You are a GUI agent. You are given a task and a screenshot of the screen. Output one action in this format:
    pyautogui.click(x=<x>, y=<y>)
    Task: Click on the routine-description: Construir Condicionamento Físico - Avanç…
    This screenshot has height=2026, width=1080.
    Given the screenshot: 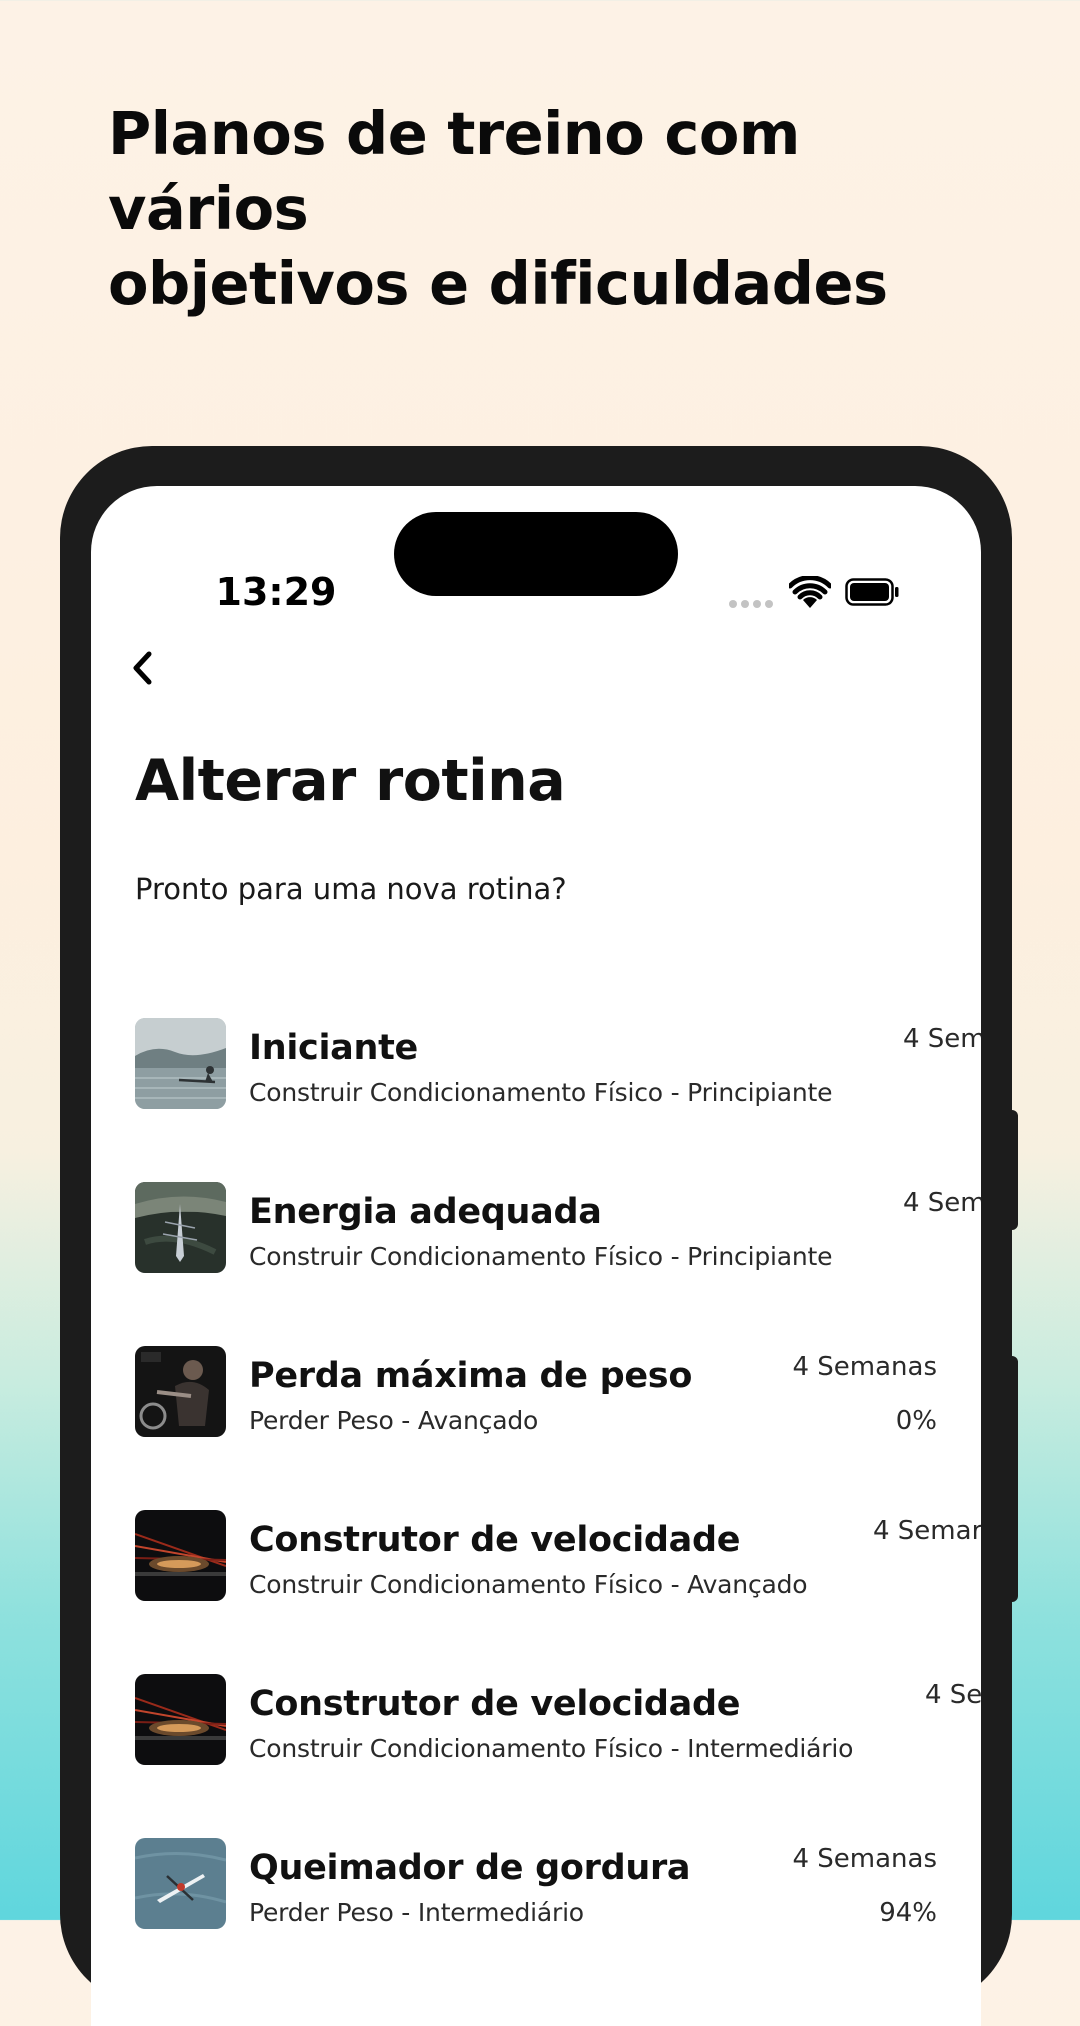 What is the action you would take?
    pyautogui.click(x=528, y=1584)
    